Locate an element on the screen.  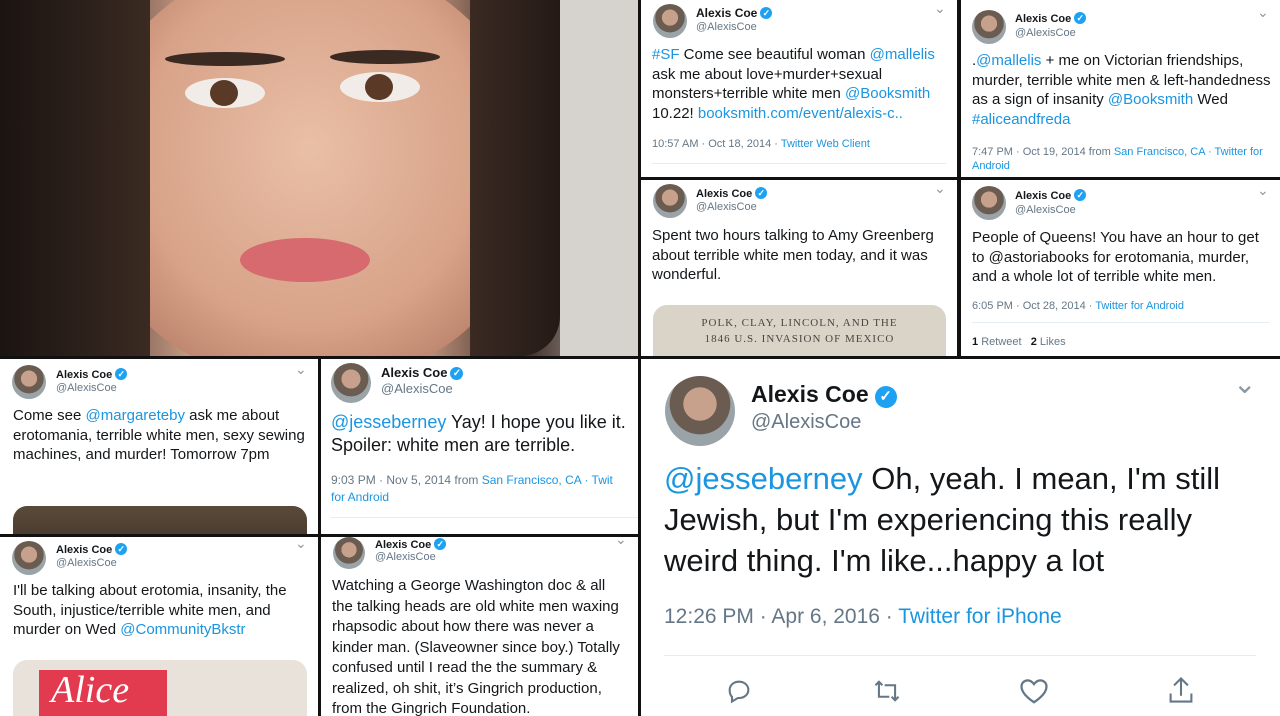
like-icon is located at coordinates (1034, 691).